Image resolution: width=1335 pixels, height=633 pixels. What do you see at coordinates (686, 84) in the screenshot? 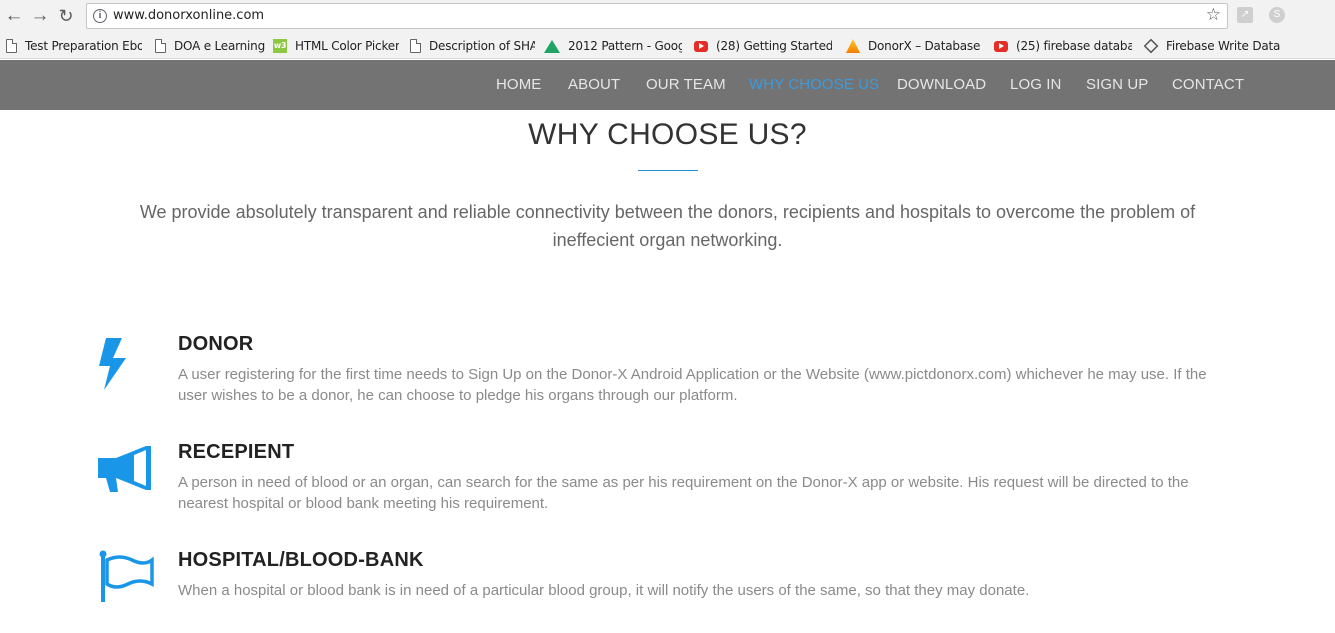
I see `nav-our-team: OUR TEAM` at bounding box center [686, 84].